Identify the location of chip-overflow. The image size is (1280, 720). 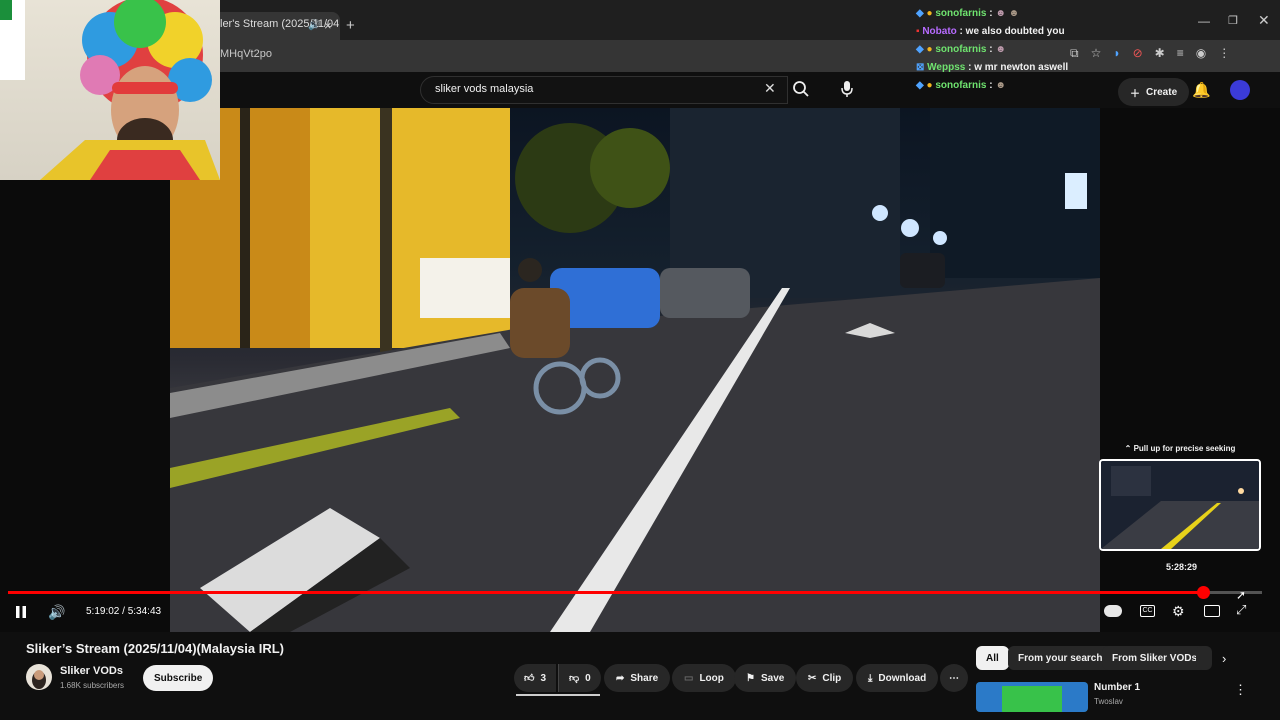
(1204, 658).